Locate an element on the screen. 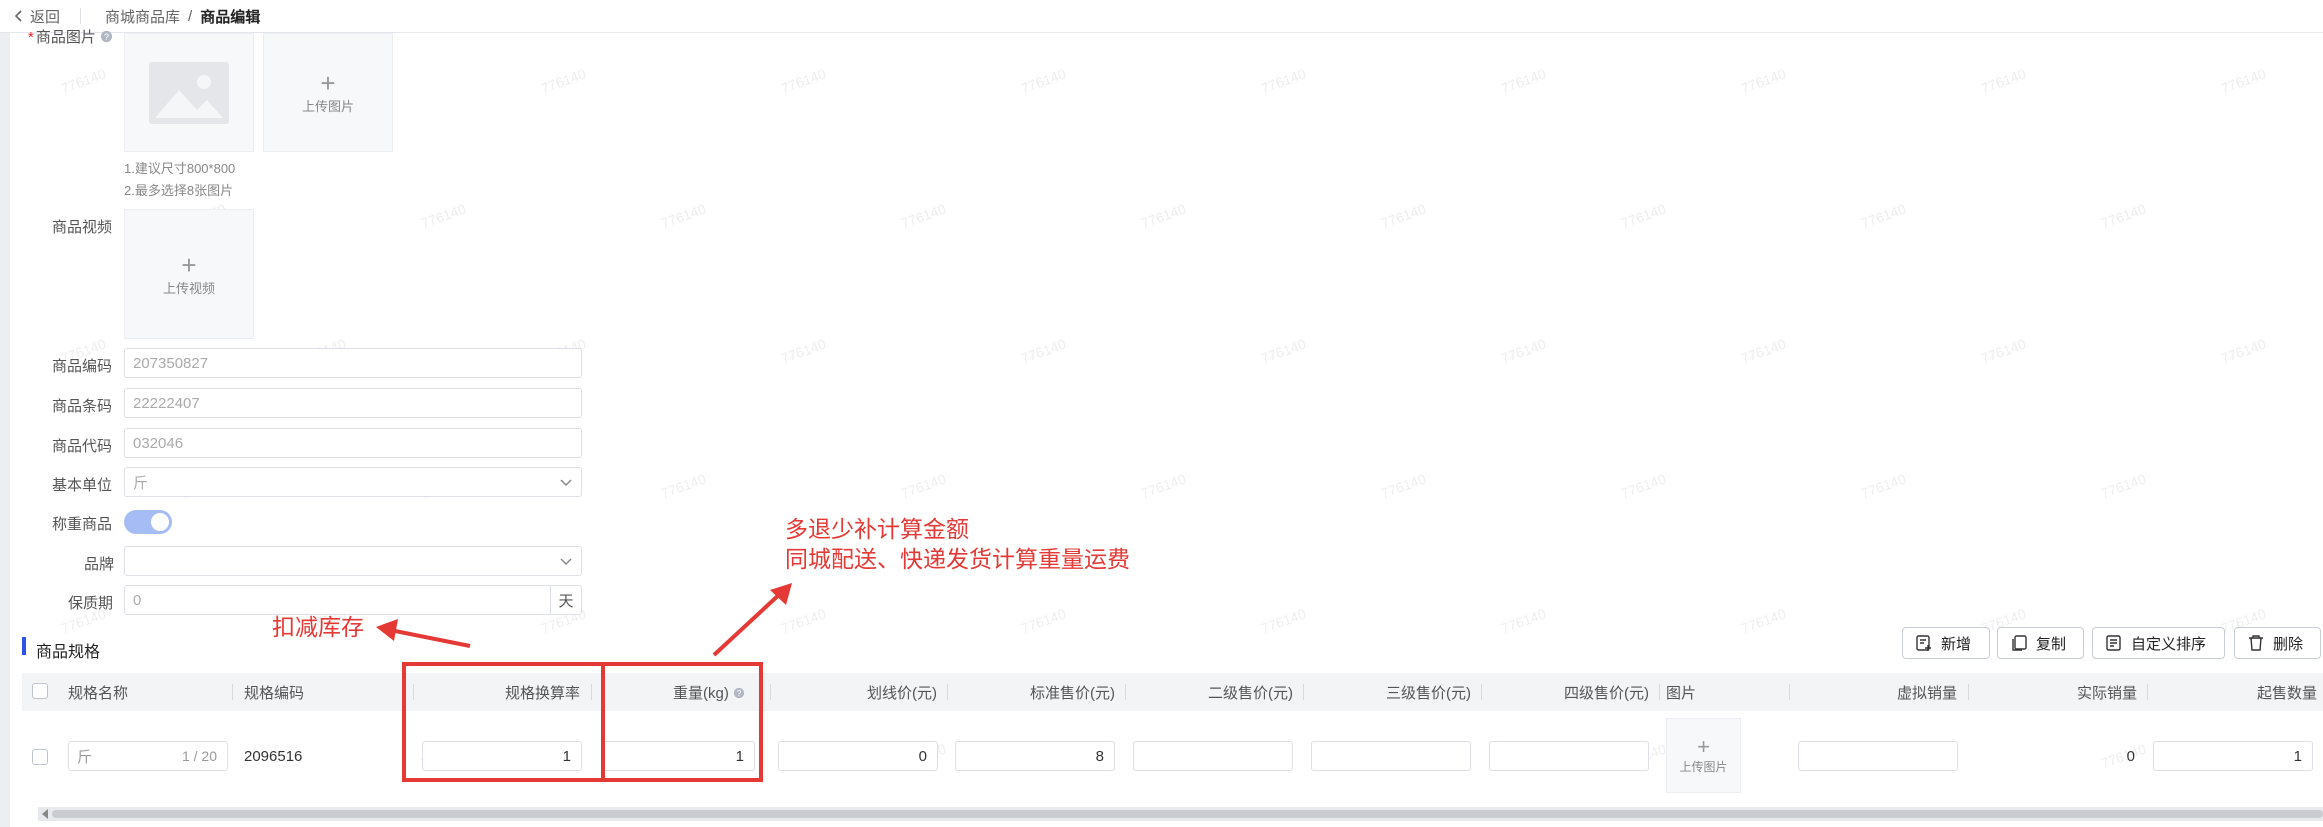  arrow-line-stock is located at coordinates (430, 638).